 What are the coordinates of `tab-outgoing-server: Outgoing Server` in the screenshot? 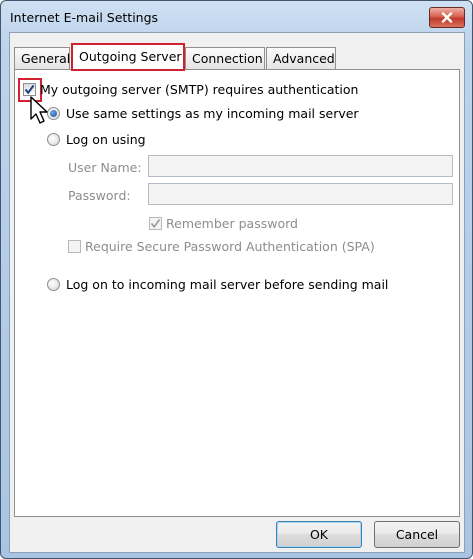 It's located at (128, 57).